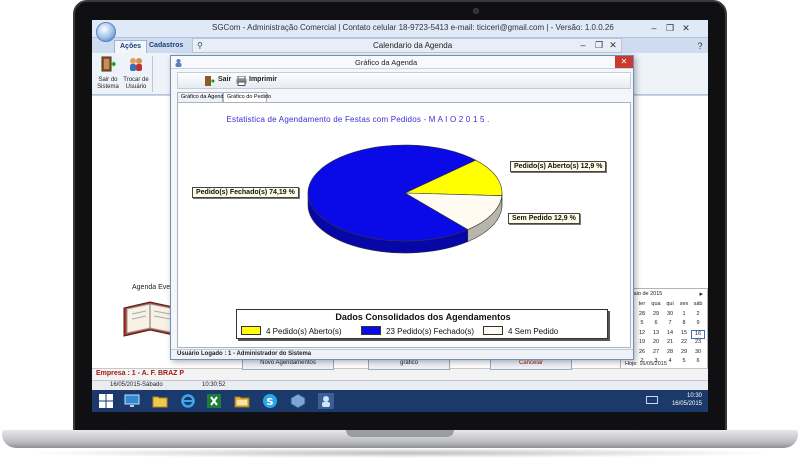 The width and height of the screenshot is (800, 467). I want to click on minimize-button: –, so click(654, 28).